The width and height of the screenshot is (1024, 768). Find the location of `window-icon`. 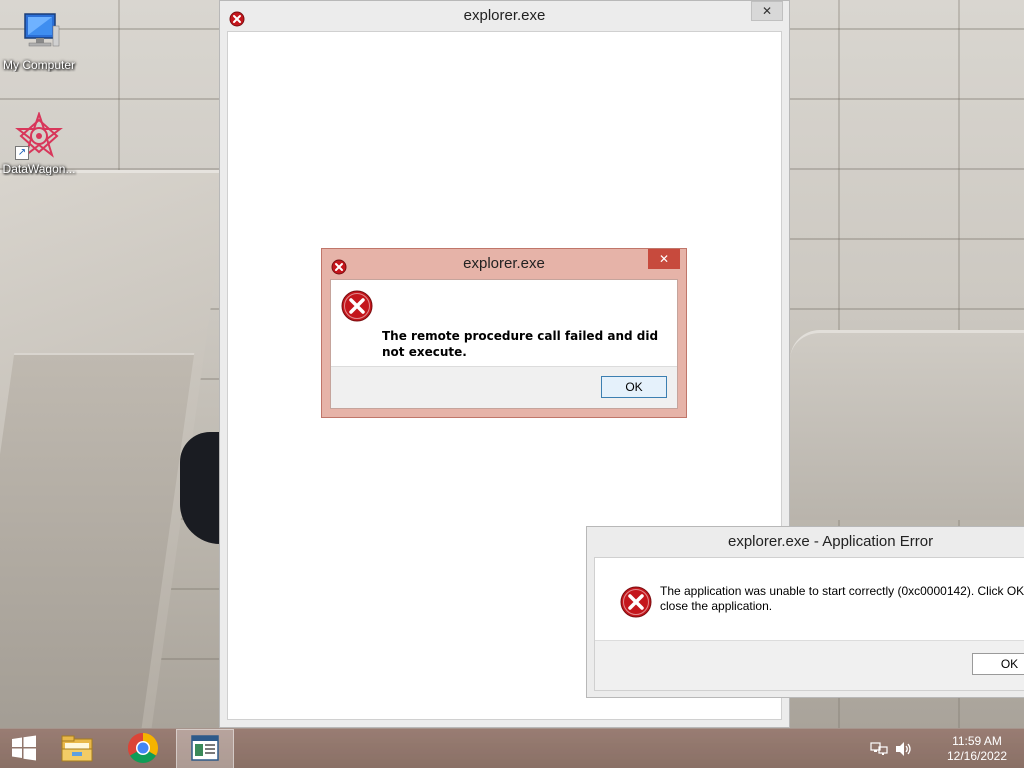

window-icon is located at coordinates (205, 749).